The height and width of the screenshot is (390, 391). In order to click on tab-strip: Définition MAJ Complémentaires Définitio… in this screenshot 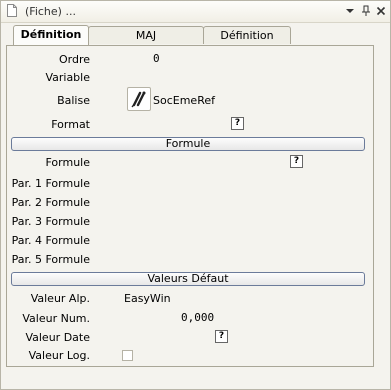, I will do `click(195, 42)`.